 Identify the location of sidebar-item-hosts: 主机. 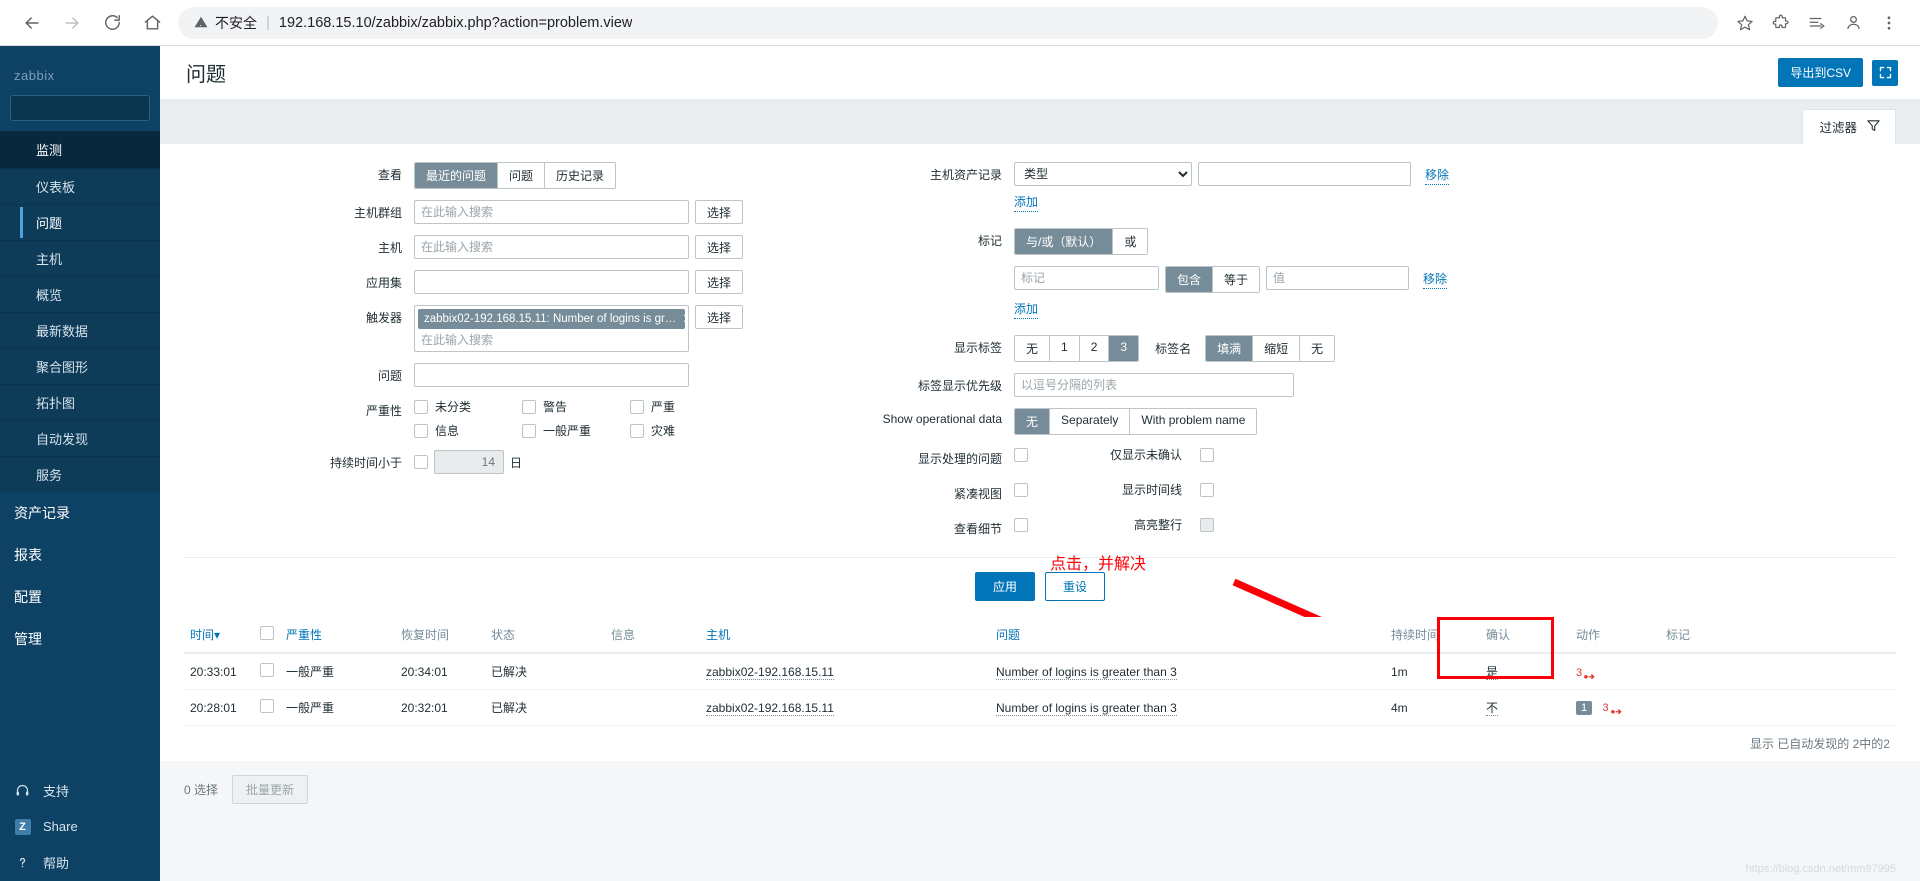
(80, 258).